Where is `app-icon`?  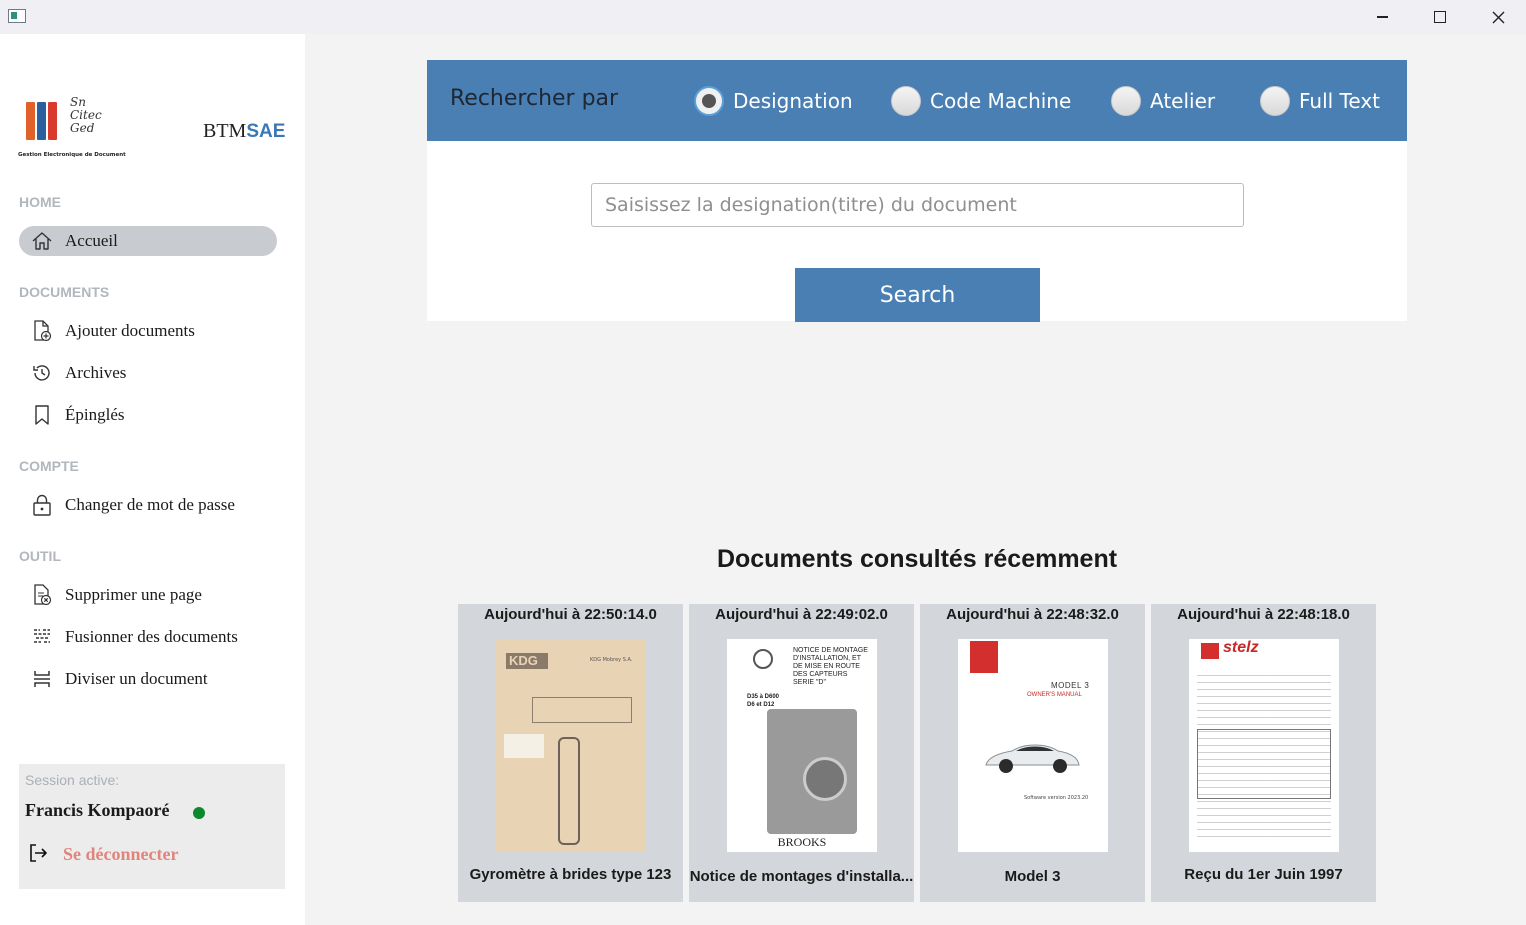 app-icon is located at coordinates (17, 16).